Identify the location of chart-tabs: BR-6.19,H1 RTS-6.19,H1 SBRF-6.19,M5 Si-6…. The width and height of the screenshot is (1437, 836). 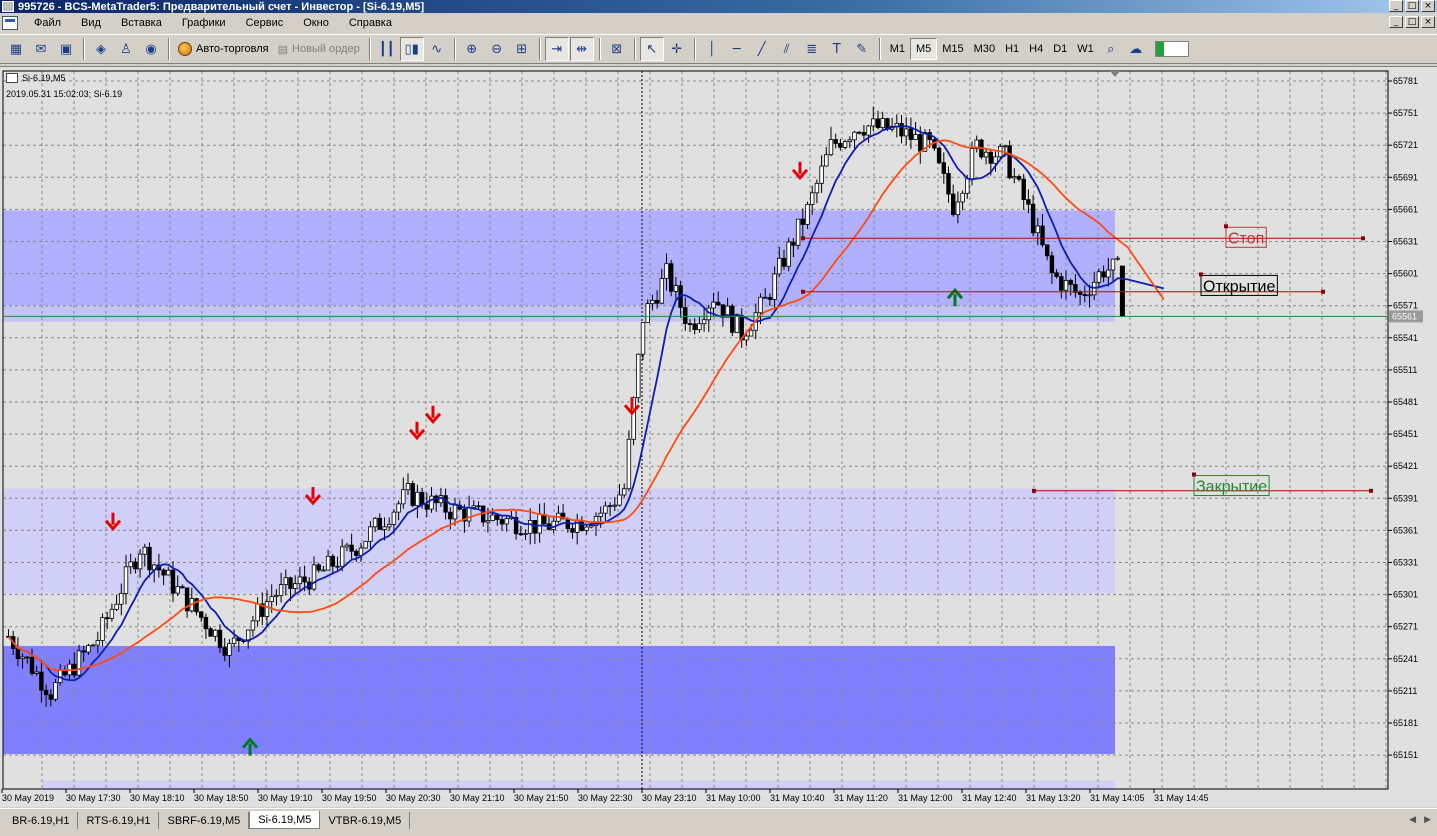
(207, 820).